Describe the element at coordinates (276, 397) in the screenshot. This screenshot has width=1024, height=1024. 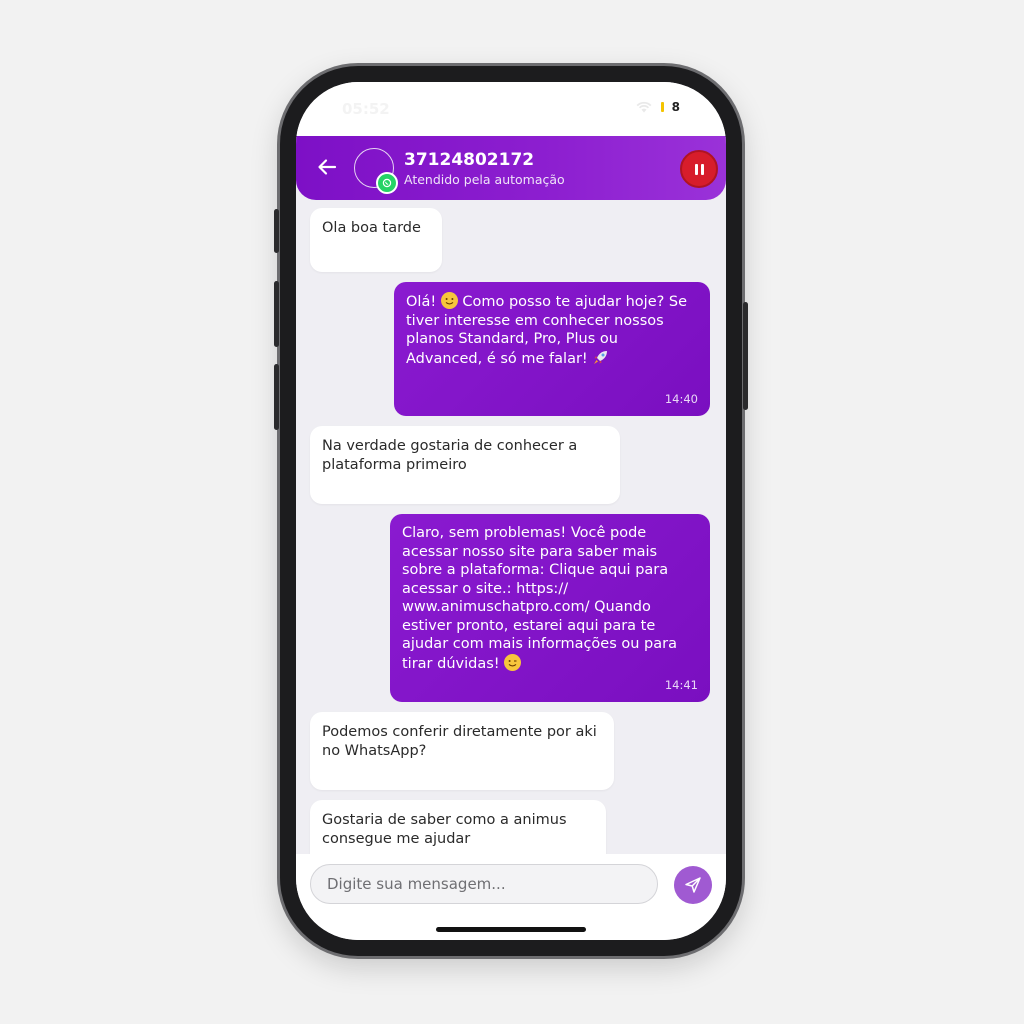
I see `volume-down-button` at that location.